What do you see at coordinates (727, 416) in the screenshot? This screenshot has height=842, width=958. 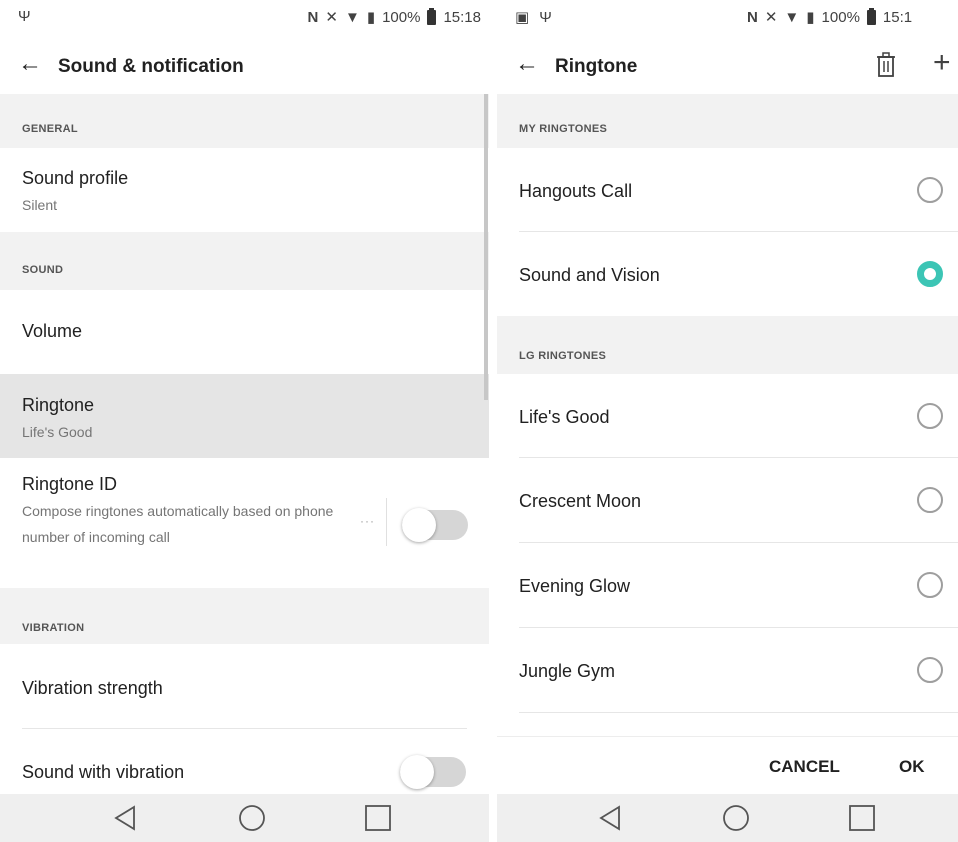 I see `ringtone-item: Life's Good` at bounding box center [727, 416].